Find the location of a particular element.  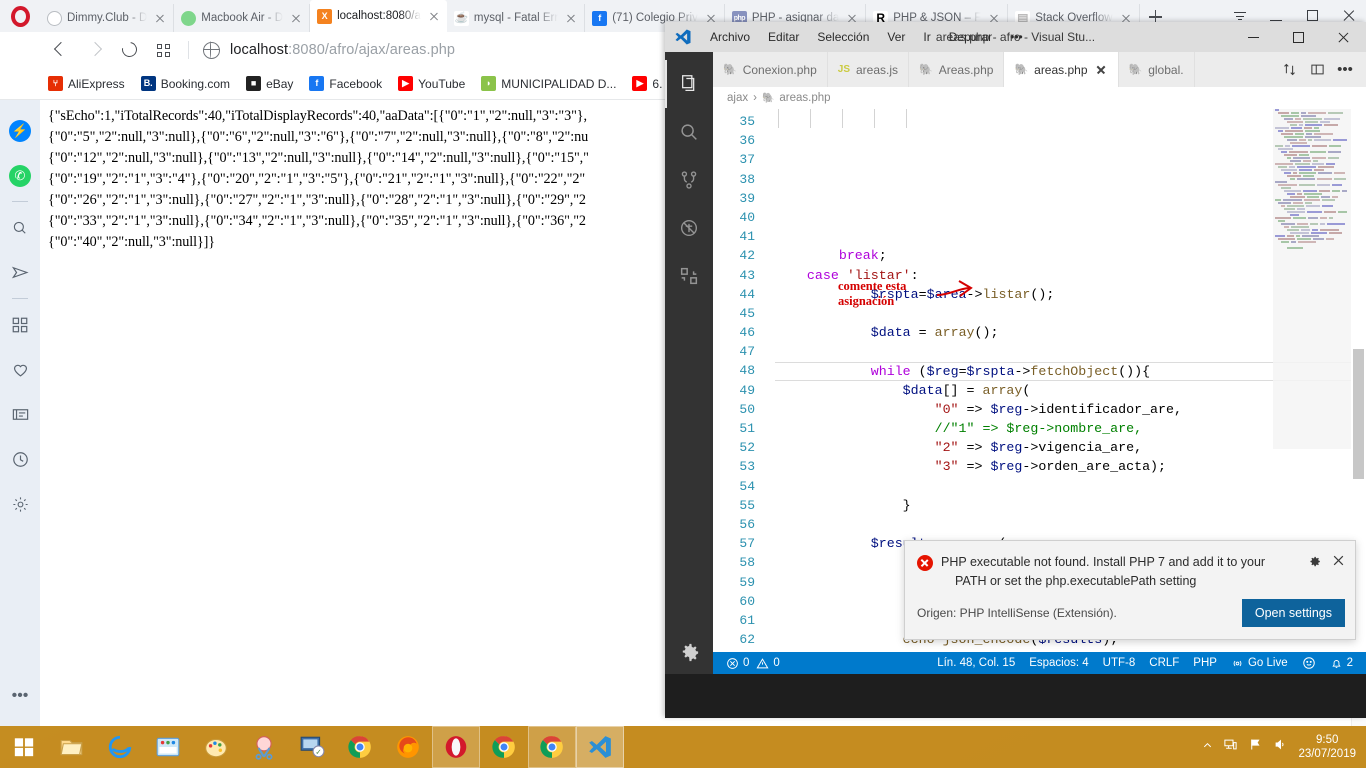

breadcrumb-folder: ajax is located at coordinates (737, 98).